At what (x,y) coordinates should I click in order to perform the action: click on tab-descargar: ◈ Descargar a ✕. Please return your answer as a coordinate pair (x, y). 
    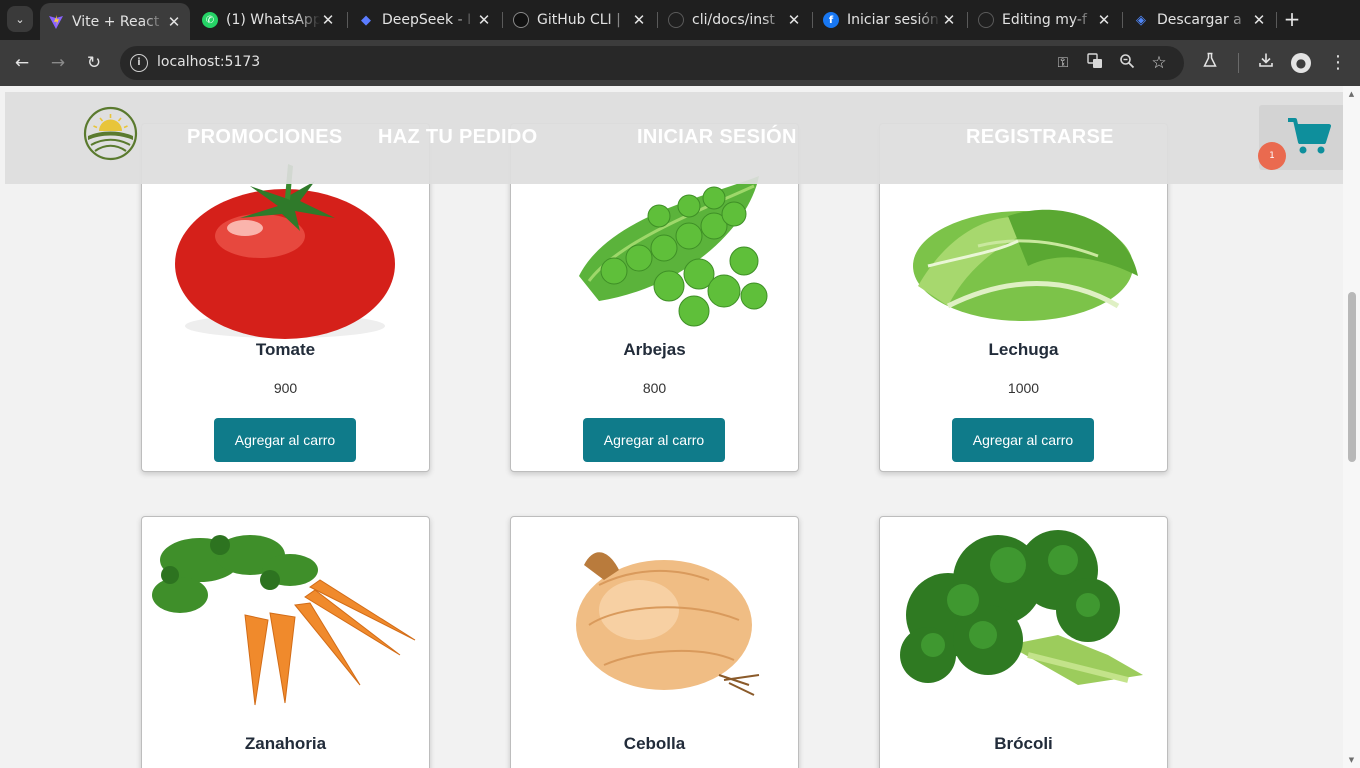
    Looking at the image, I should click on (1200, 20).